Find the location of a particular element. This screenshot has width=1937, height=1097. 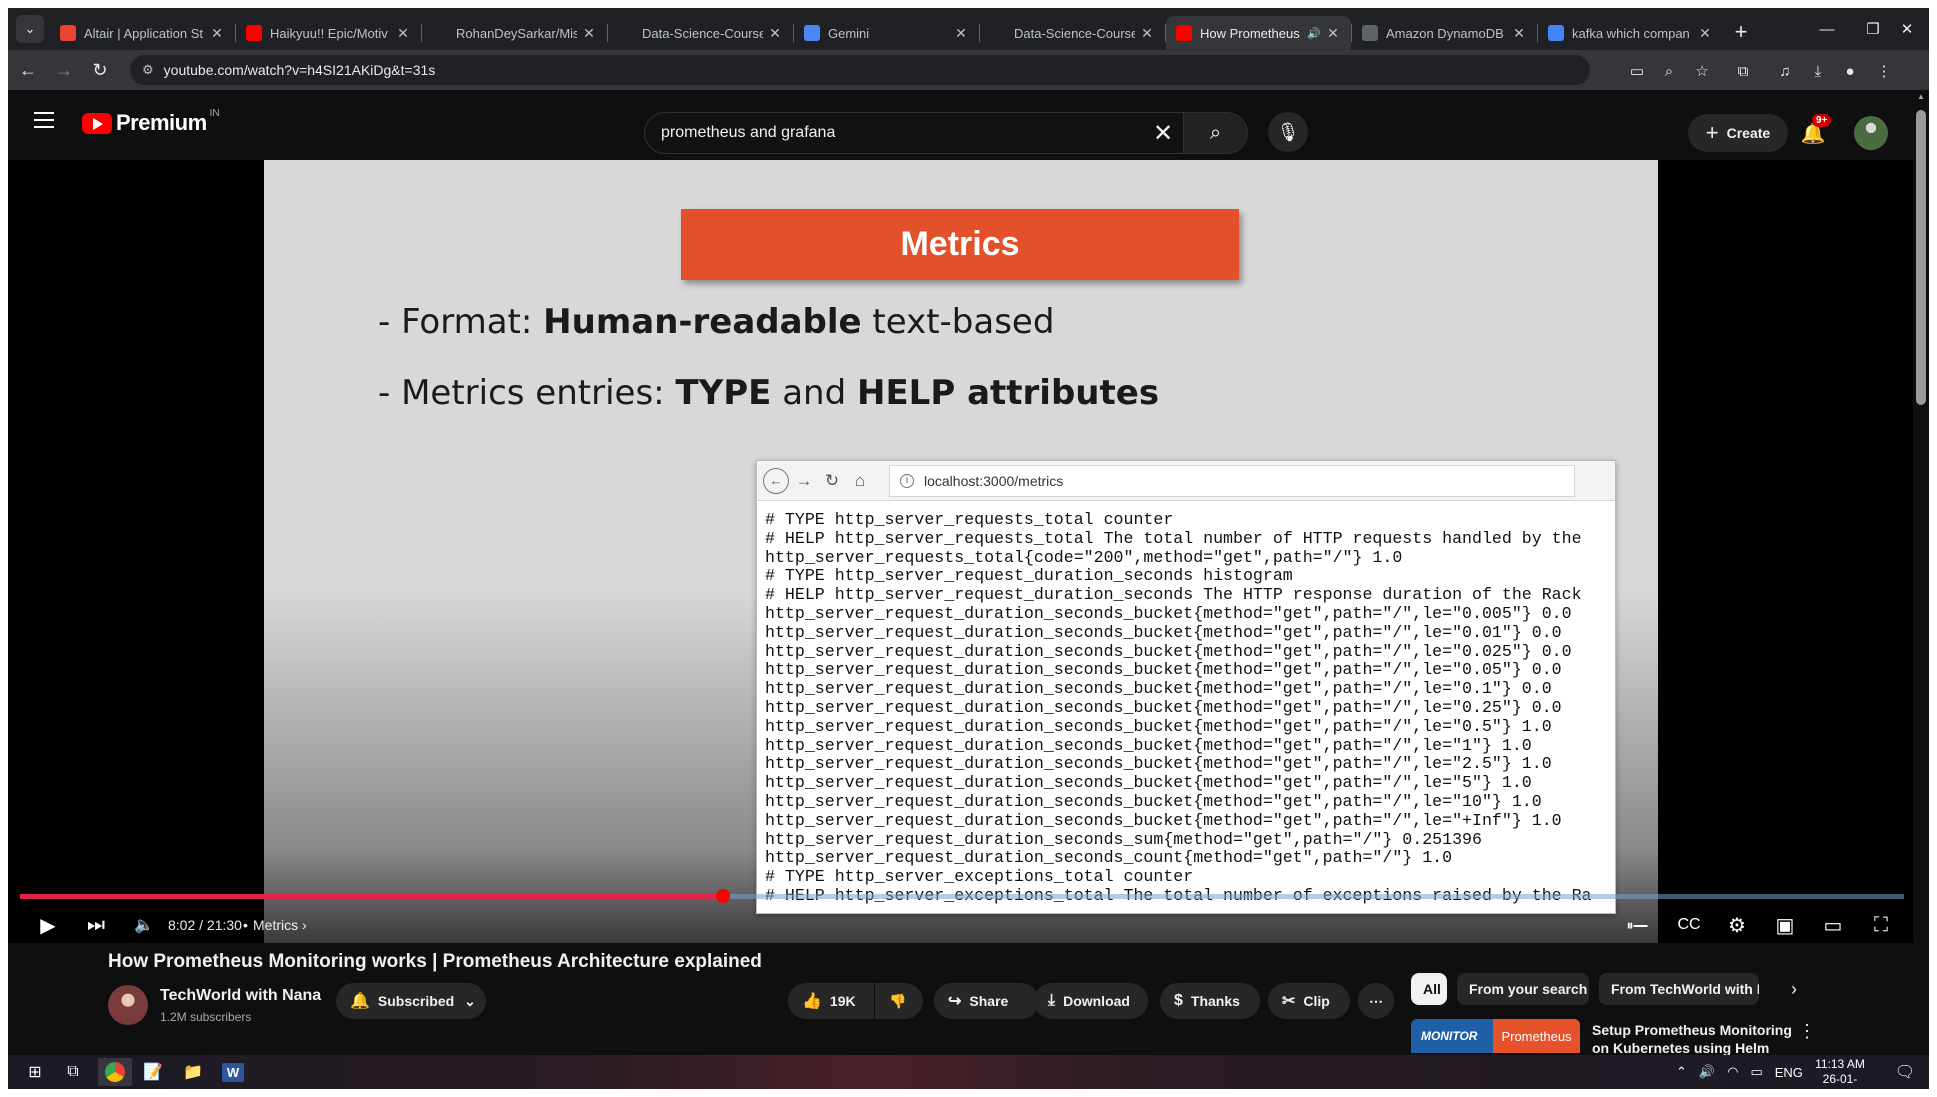

browser-tab: Altair | Application St ✕ is located at coordinates (142, 33).